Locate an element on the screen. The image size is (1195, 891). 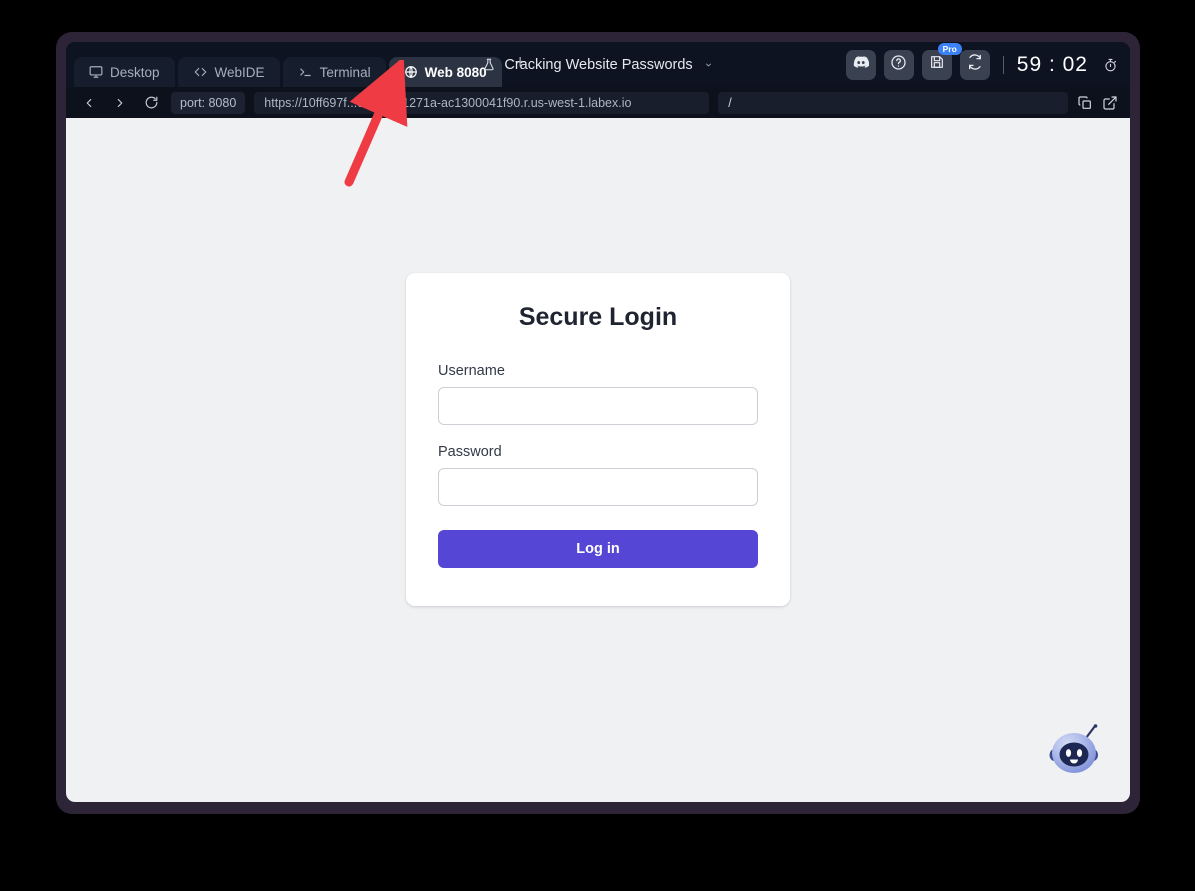
external-link-icon is located at coordinates (1110, 103).